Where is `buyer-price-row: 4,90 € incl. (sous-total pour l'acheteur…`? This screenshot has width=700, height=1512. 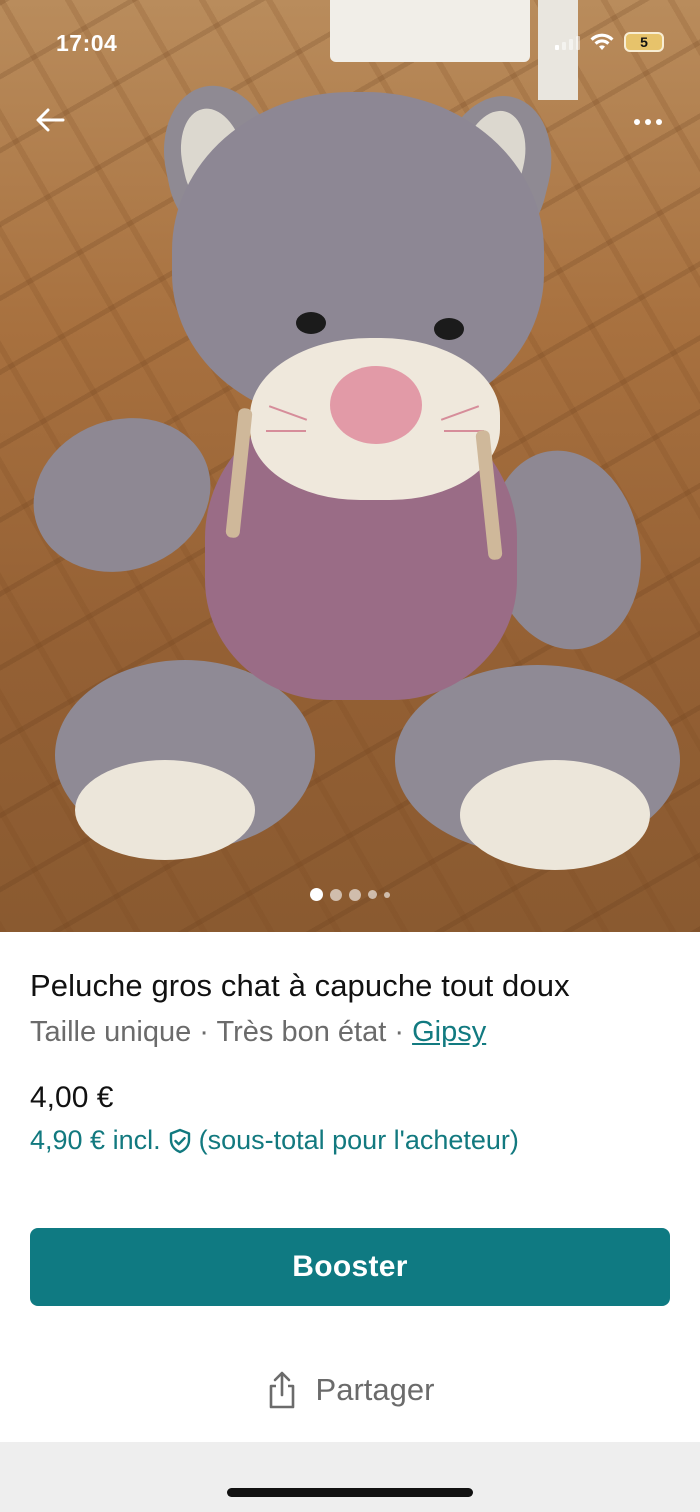
buyer-price-row: 4,90 € incl. (sous-total pour l'acheteur… is located at coordinates (350, 1140).